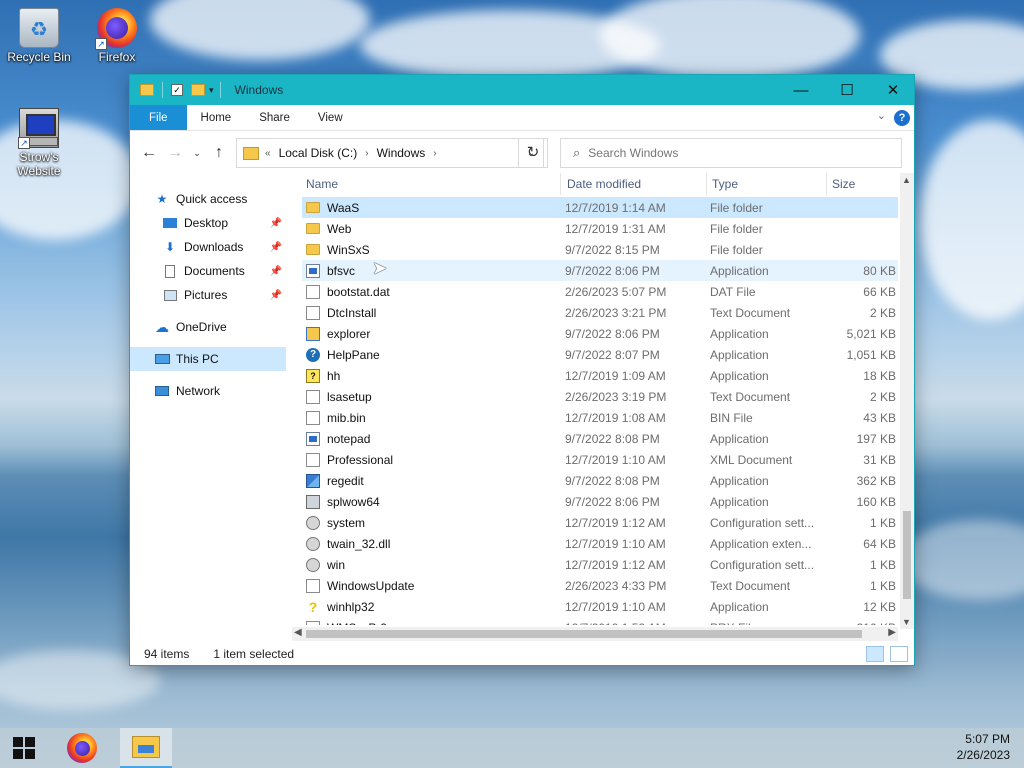  What do you see at coordinates (158, 117) in the screenshot?
I see `tab-file: File` at bounding box center [158, 117].